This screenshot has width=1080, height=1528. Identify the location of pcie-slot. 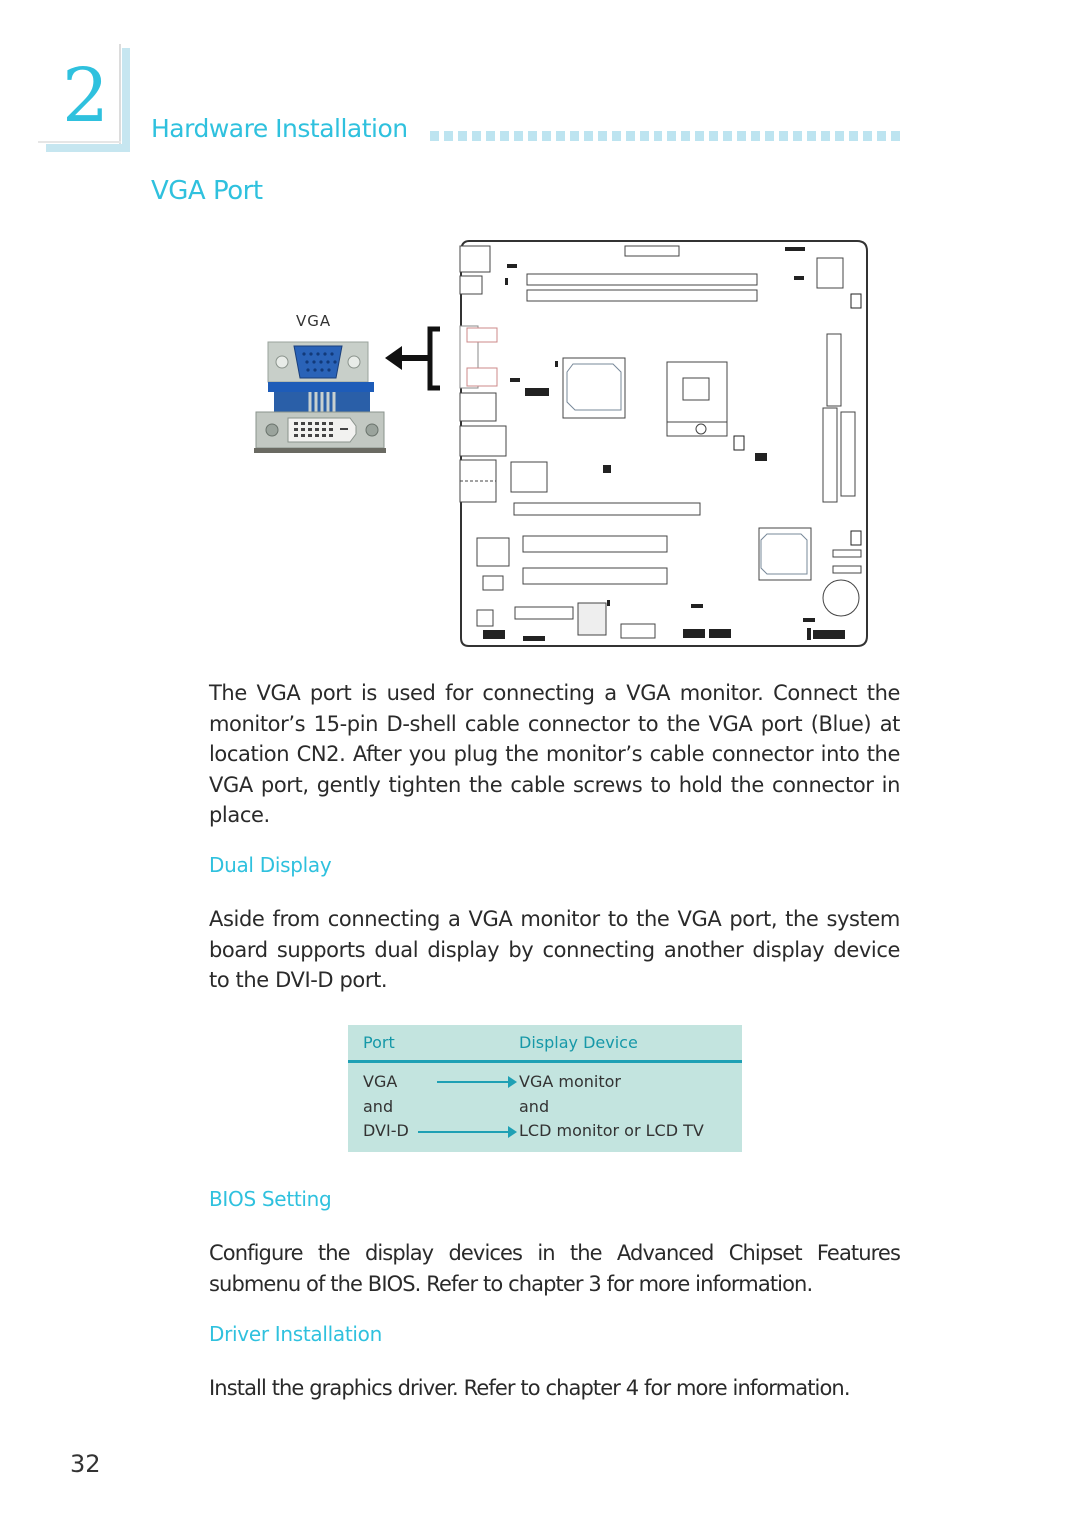
(607, 509).